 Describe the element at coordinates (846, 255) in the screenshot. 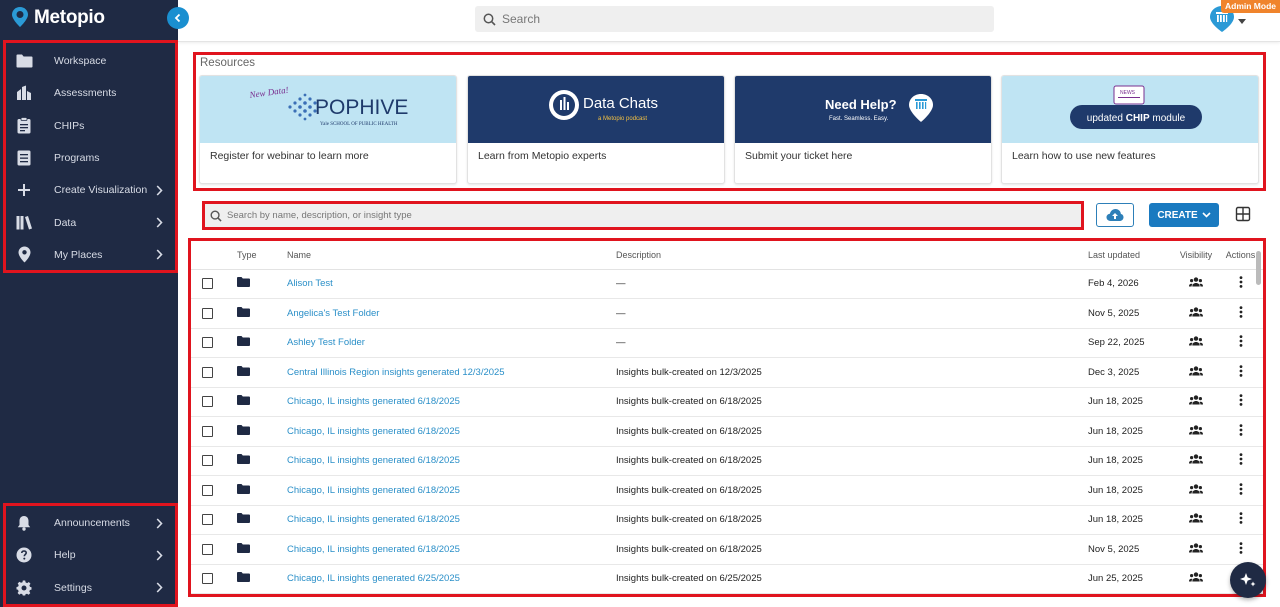

I see `column-header-description: Description` at that location.